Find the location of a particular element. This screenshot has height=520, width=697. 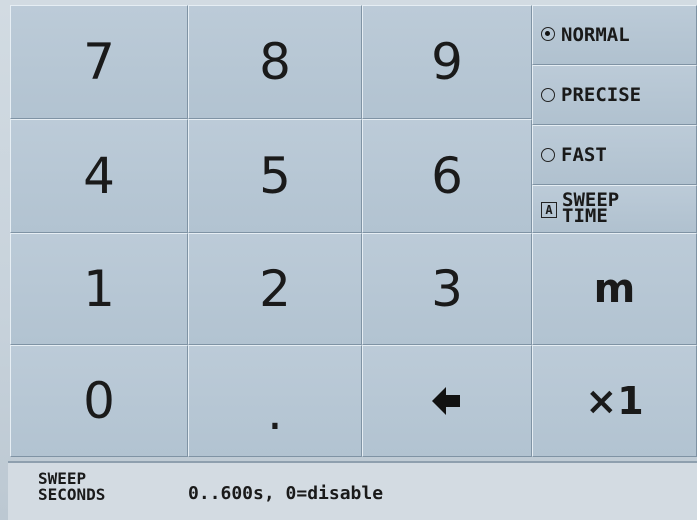

mode-fast-option: FAST is located at coordinates (614, 155).